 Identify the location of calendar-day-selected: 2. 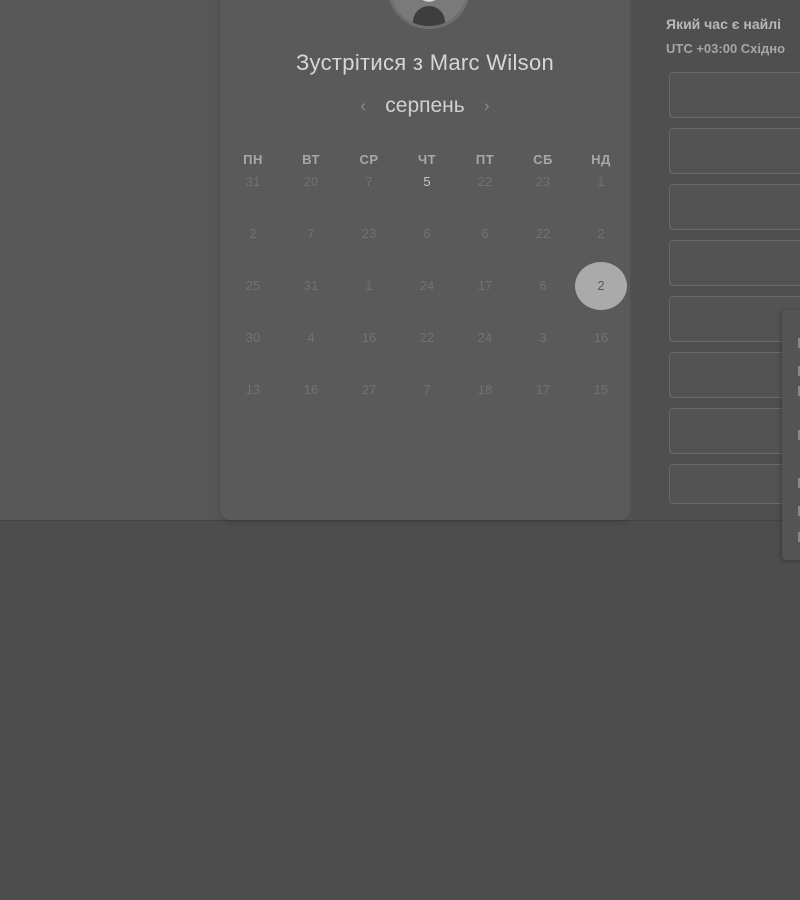
(601, 286).